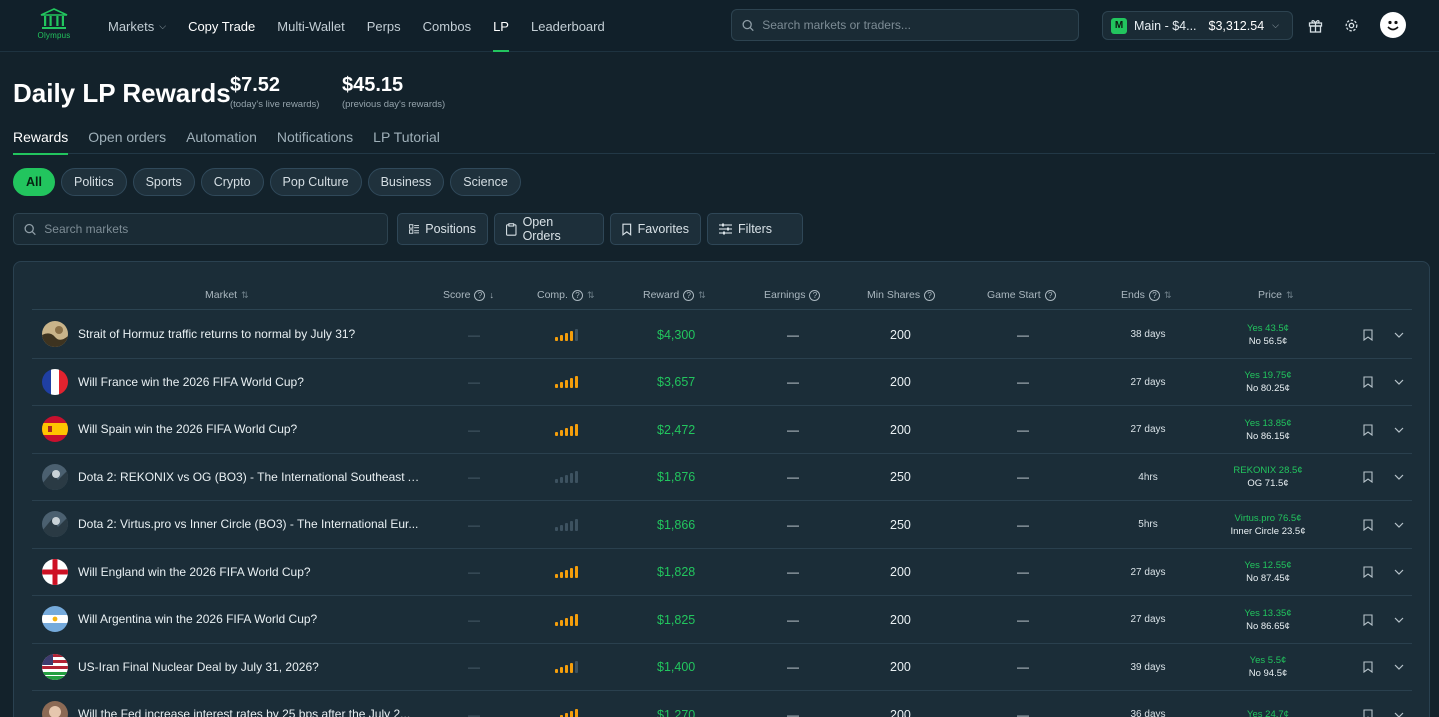 The image size is (1439, 717). Describe the element at coordinates (676, 477) in the screenshot. I see `reward-value: $1,876` at that location.